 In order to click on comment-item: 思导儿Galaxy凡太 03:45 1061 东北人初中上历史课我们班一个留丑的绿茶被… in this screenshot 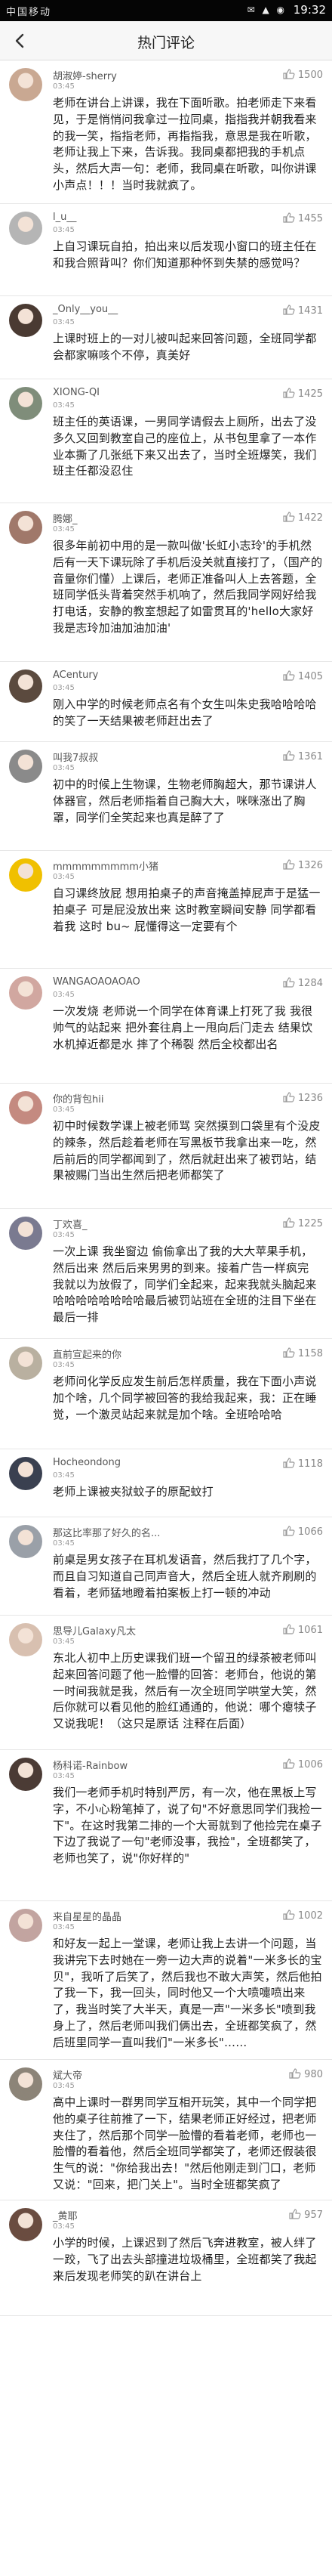, I will do `click(166, 1683)`.